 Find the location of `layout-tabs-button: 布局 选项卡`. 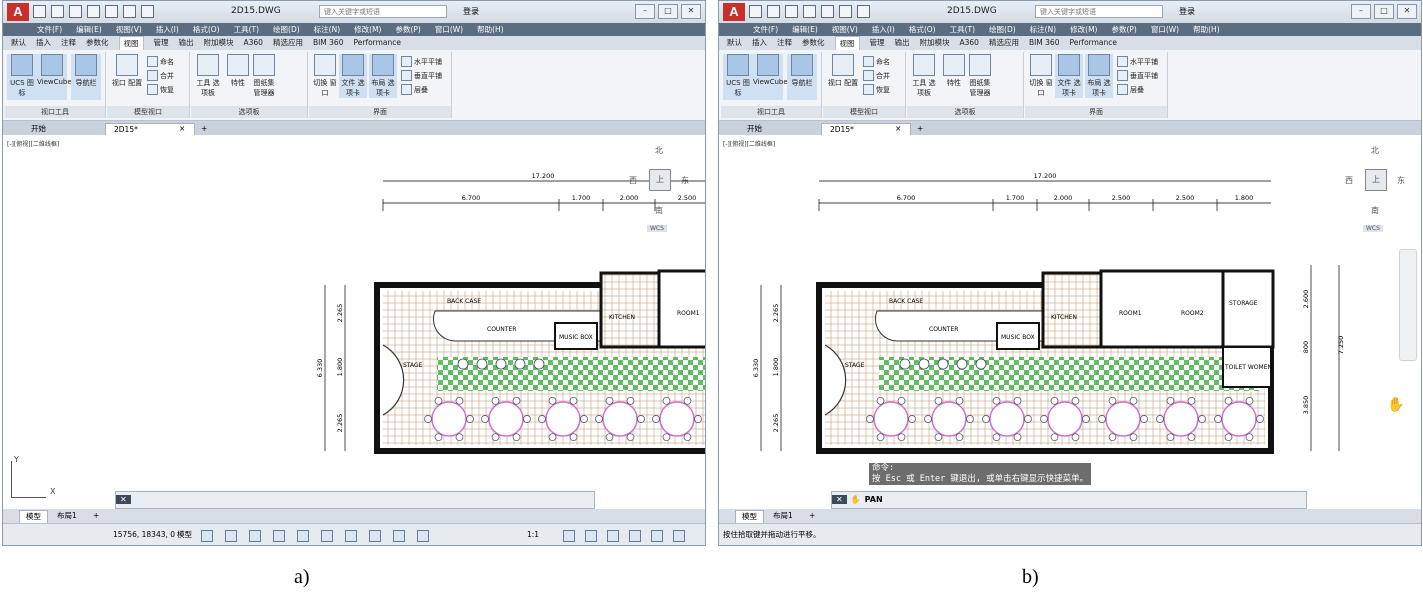

layout-tabs-button: 布局 选项卡 is located at coordinates (383, 76).